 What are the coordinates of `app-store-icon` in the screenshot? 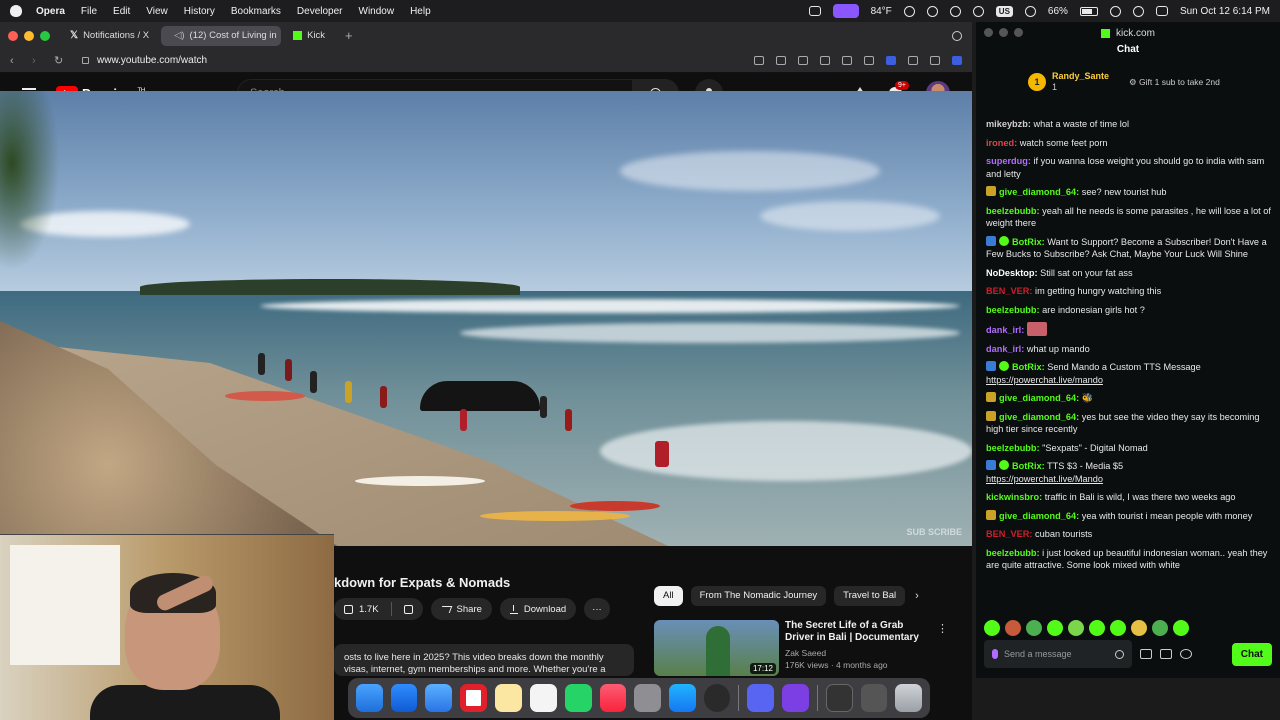 It's located at (682, 698).